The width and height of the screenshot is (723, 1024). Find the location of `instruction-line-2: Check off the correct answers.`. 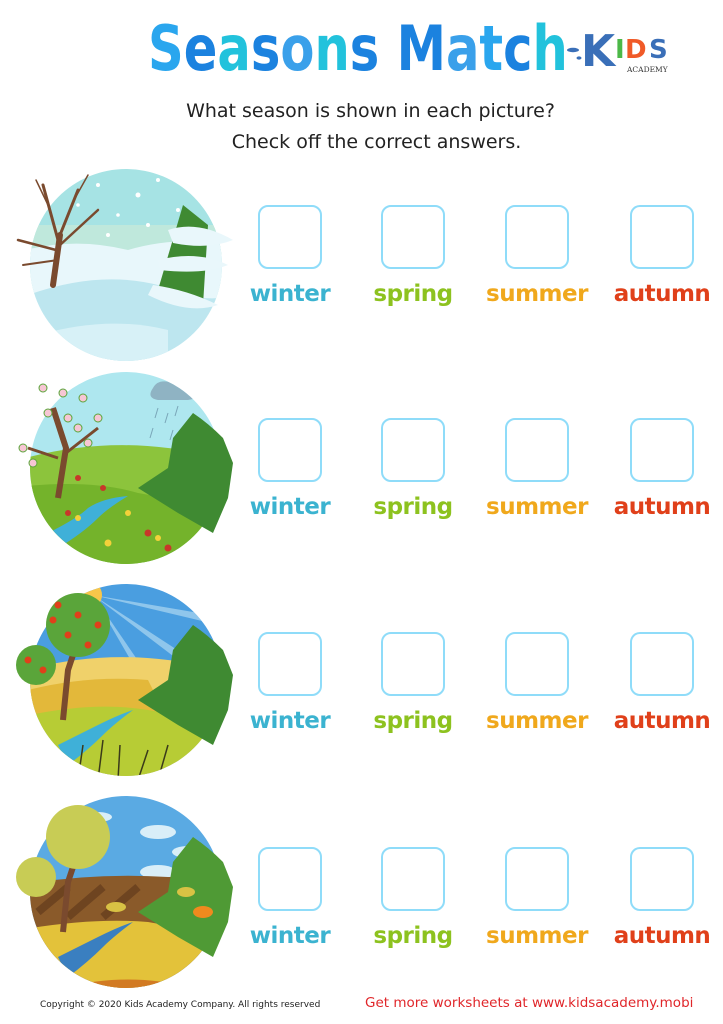

instruction-line-2: Check off the correct answers. is located at coordinates (376, 142).